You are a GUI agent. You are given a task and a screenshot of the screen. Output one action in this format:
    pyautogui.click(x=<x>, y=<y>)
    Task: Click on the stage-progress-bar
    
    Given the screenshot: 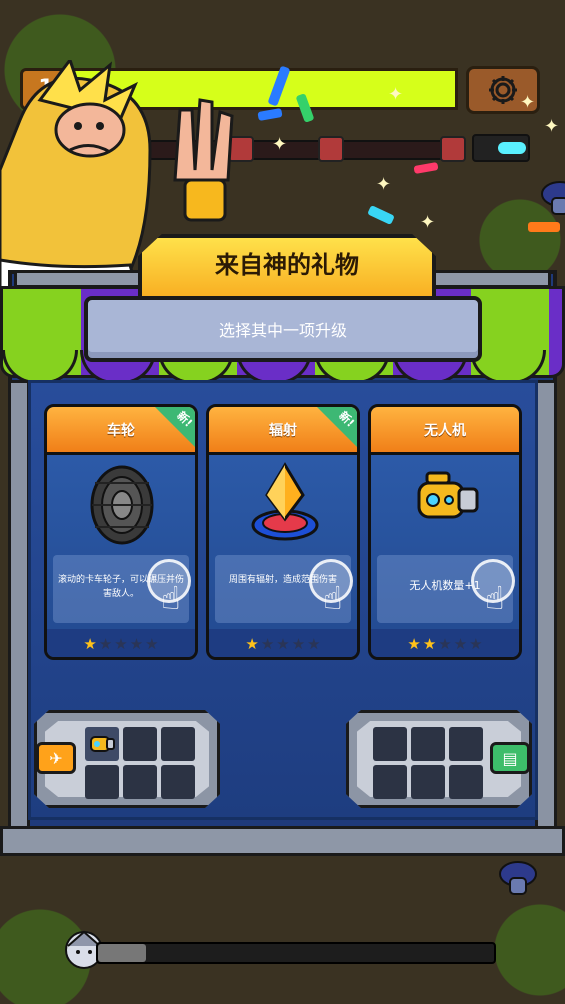 What is the action you would take?
    pyautogui.click(x=296, y=953)
    